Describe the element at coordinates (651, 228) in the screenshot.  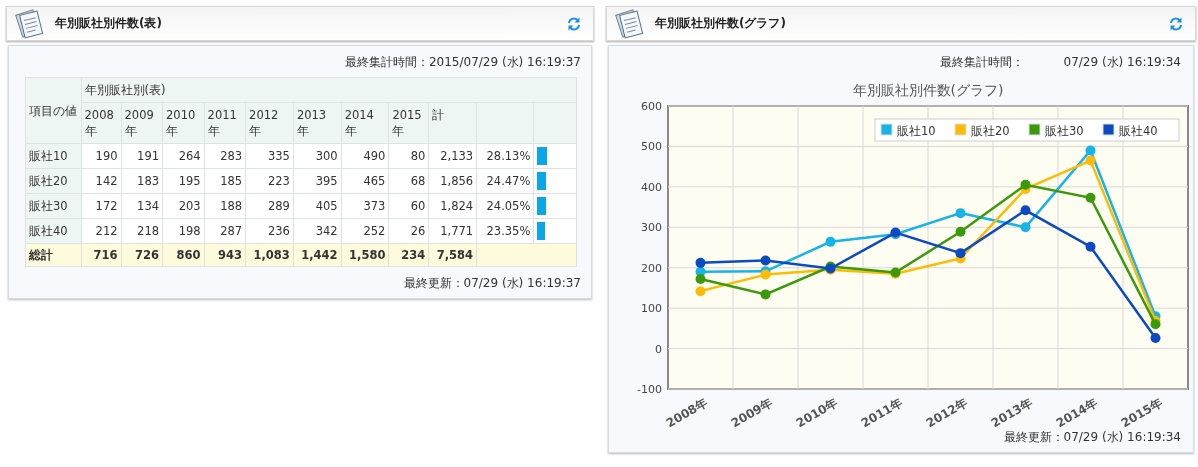
I see `axis-tick-label: 300` at that location.